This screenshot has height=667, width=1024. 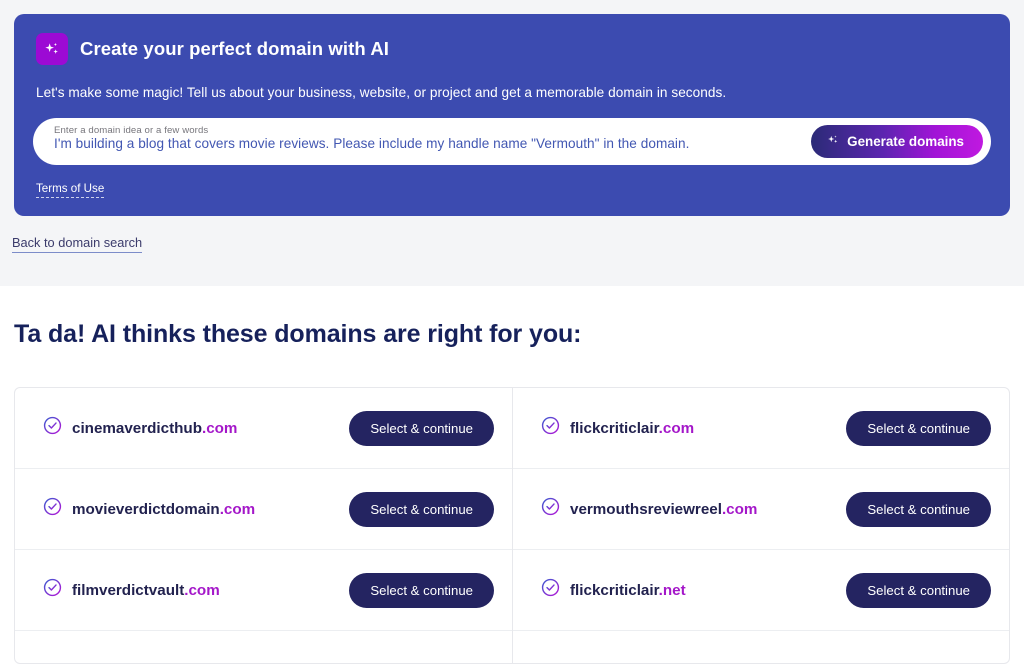 I want to click on domain-name: flickcriticlair.com, so click(x=632, y=428).